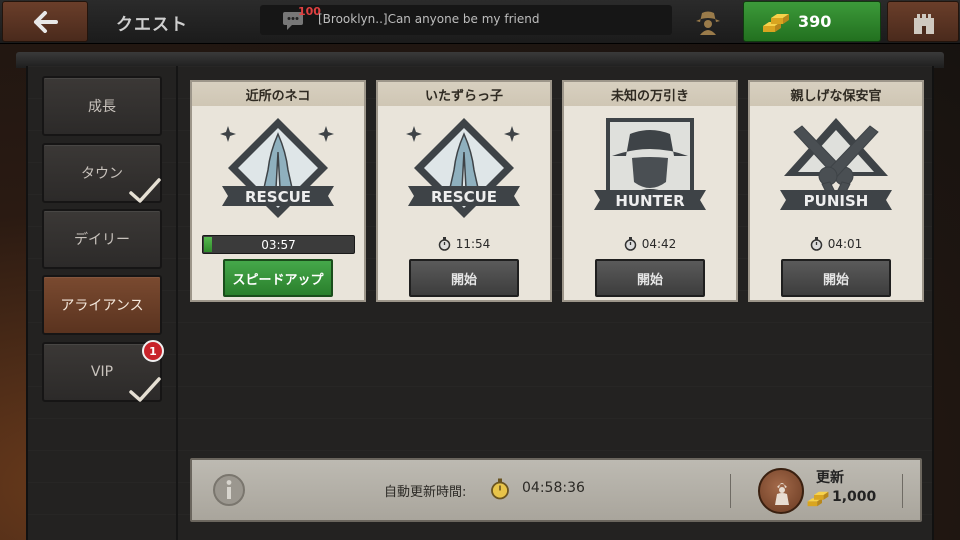 Image resolution: width=960 pixels, height=540 pixels. I want to click on quest-timer-row: 04:01, so click(836, 244).